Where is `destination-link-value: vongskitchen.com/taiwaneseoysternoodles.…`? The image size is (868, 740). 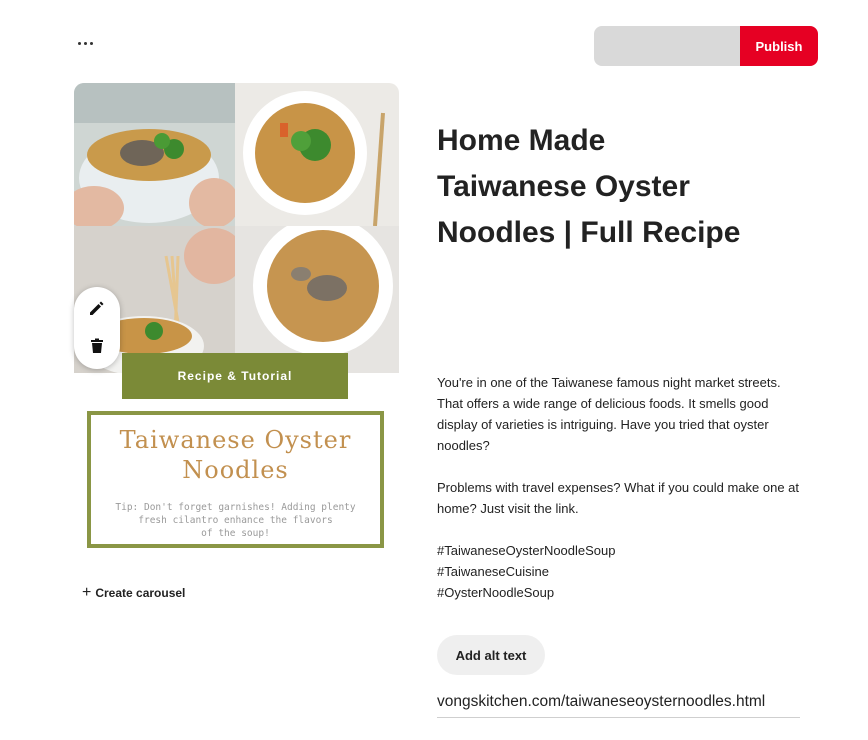 destination-link-value: vongskitchen.com/taiwaneseoysternoodles.… is located at coordinates (601, 701).